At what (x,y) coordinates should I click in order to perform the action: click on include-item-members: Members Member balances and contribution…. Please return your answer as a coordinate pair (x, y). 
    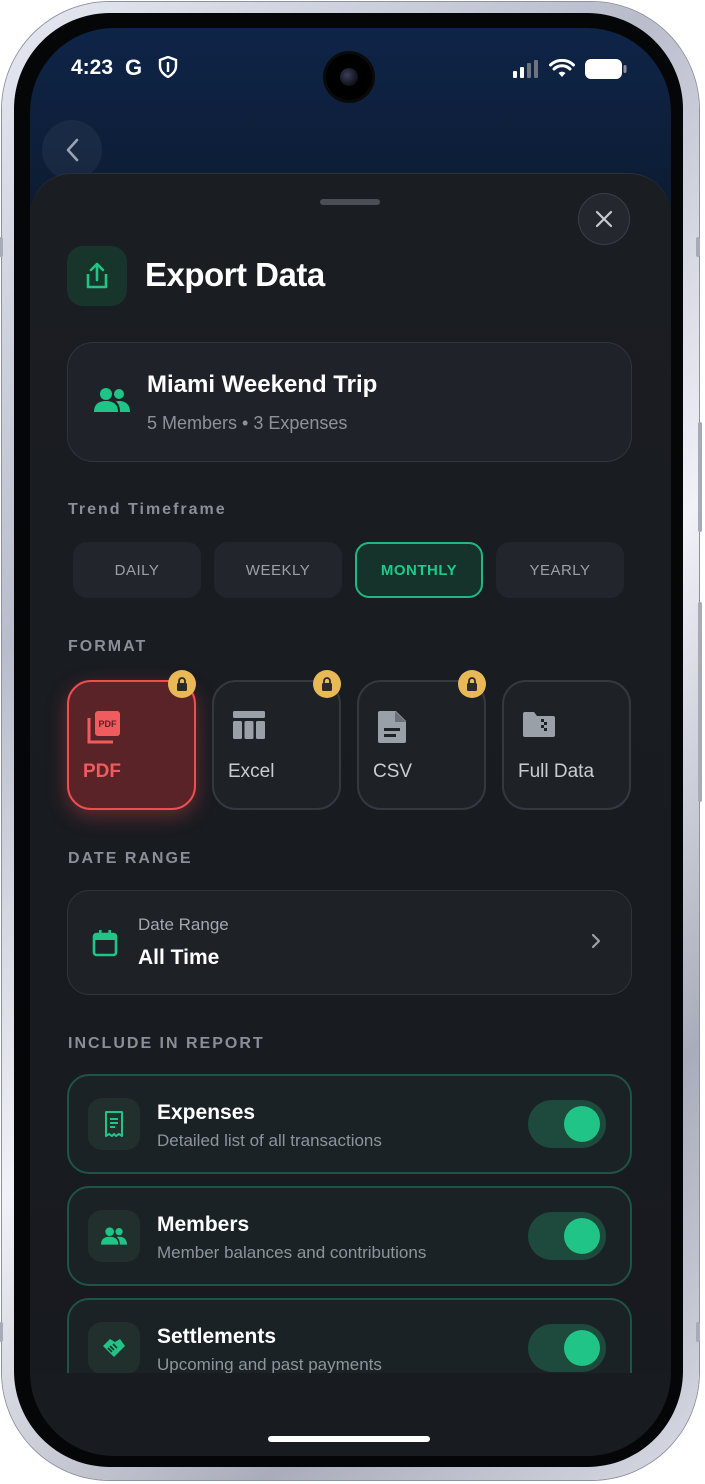
    Looking at the image, I should click on (349, 1236).